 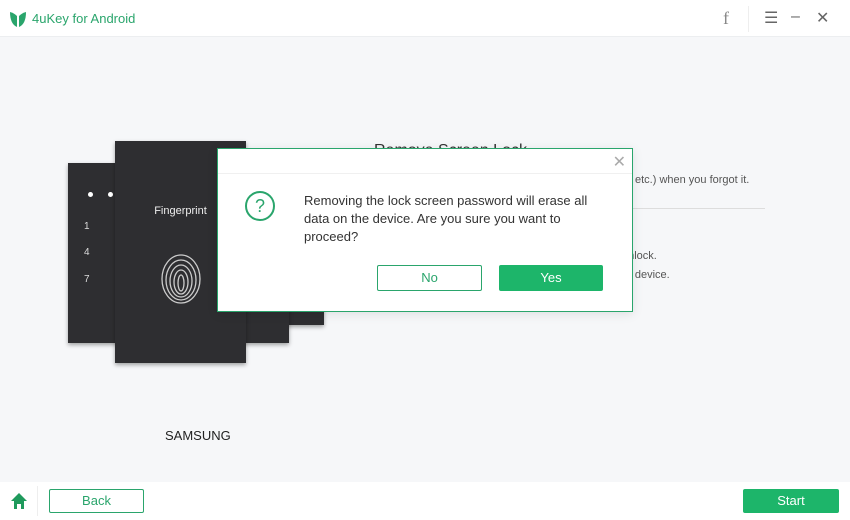 What do you see at coordinates (429, 278) in the screenshot?
I see `no-button: No` at bounding box center [429, 278].